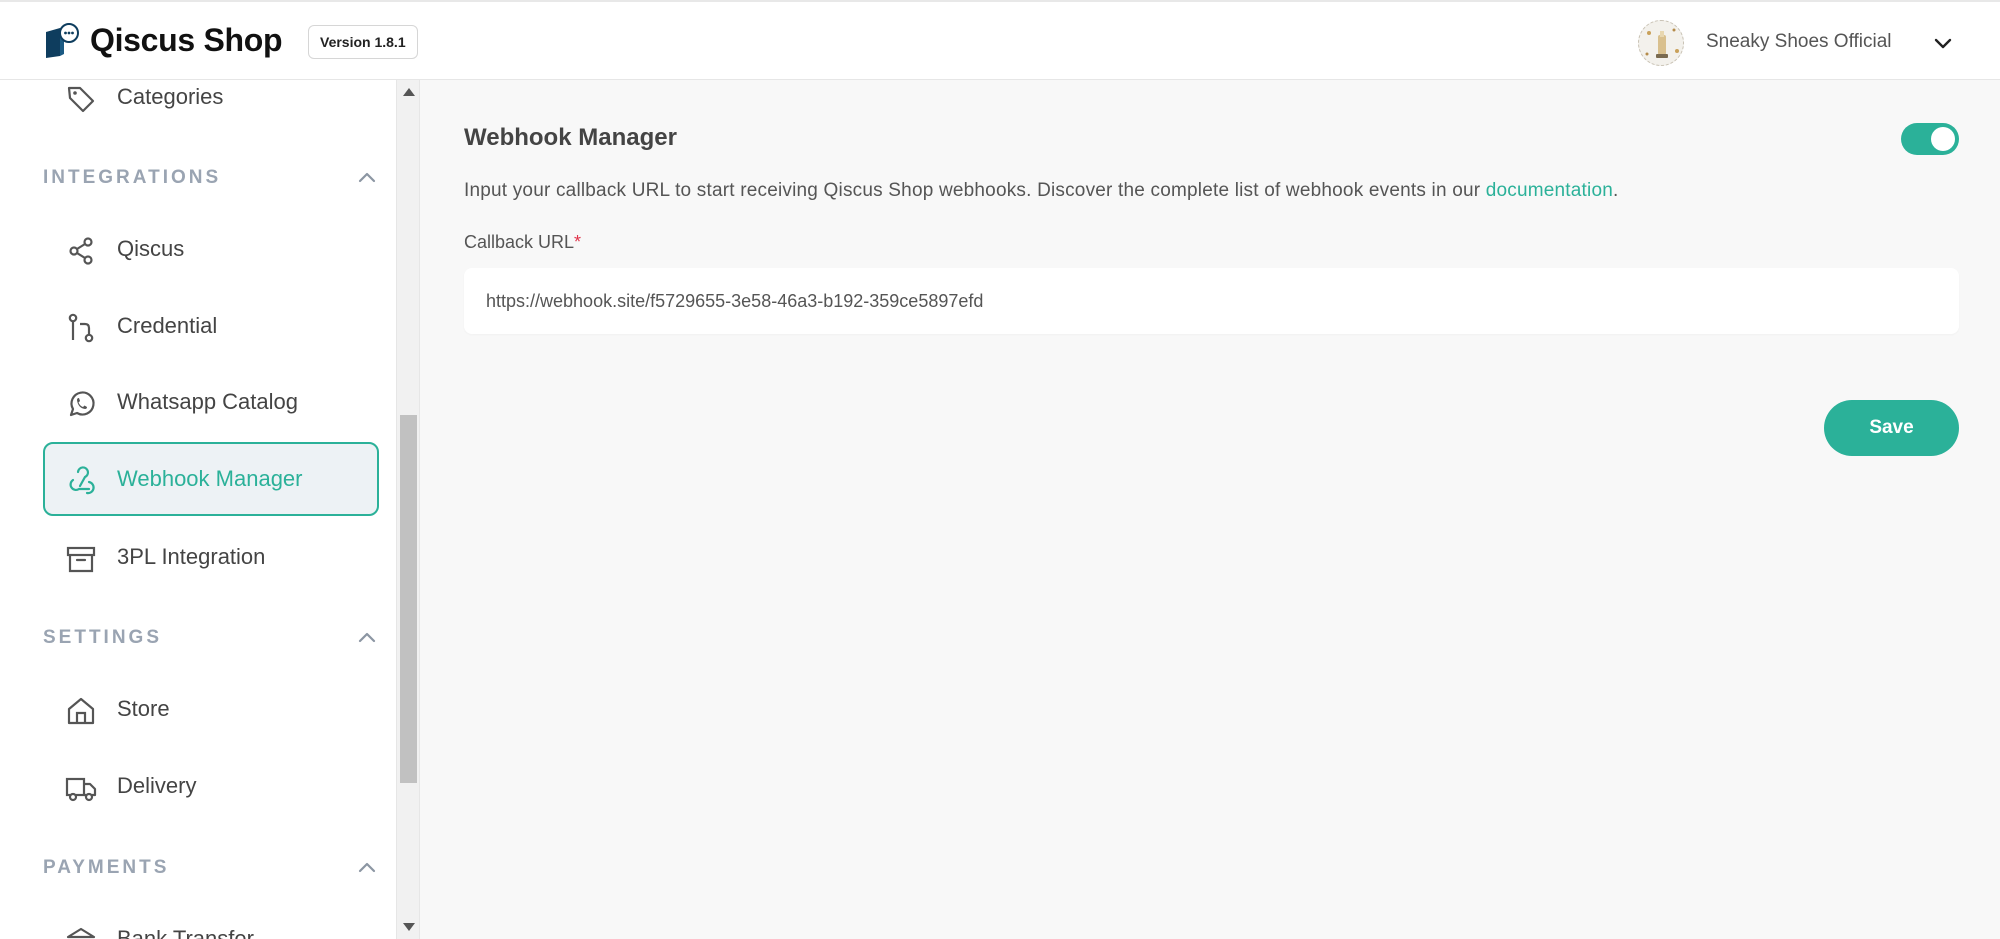  I want to click on webhook-icon, so click(82, 480).